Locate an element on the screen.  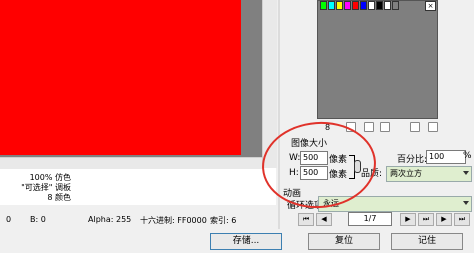
palette-swatches is located at coordinates (359, 5).